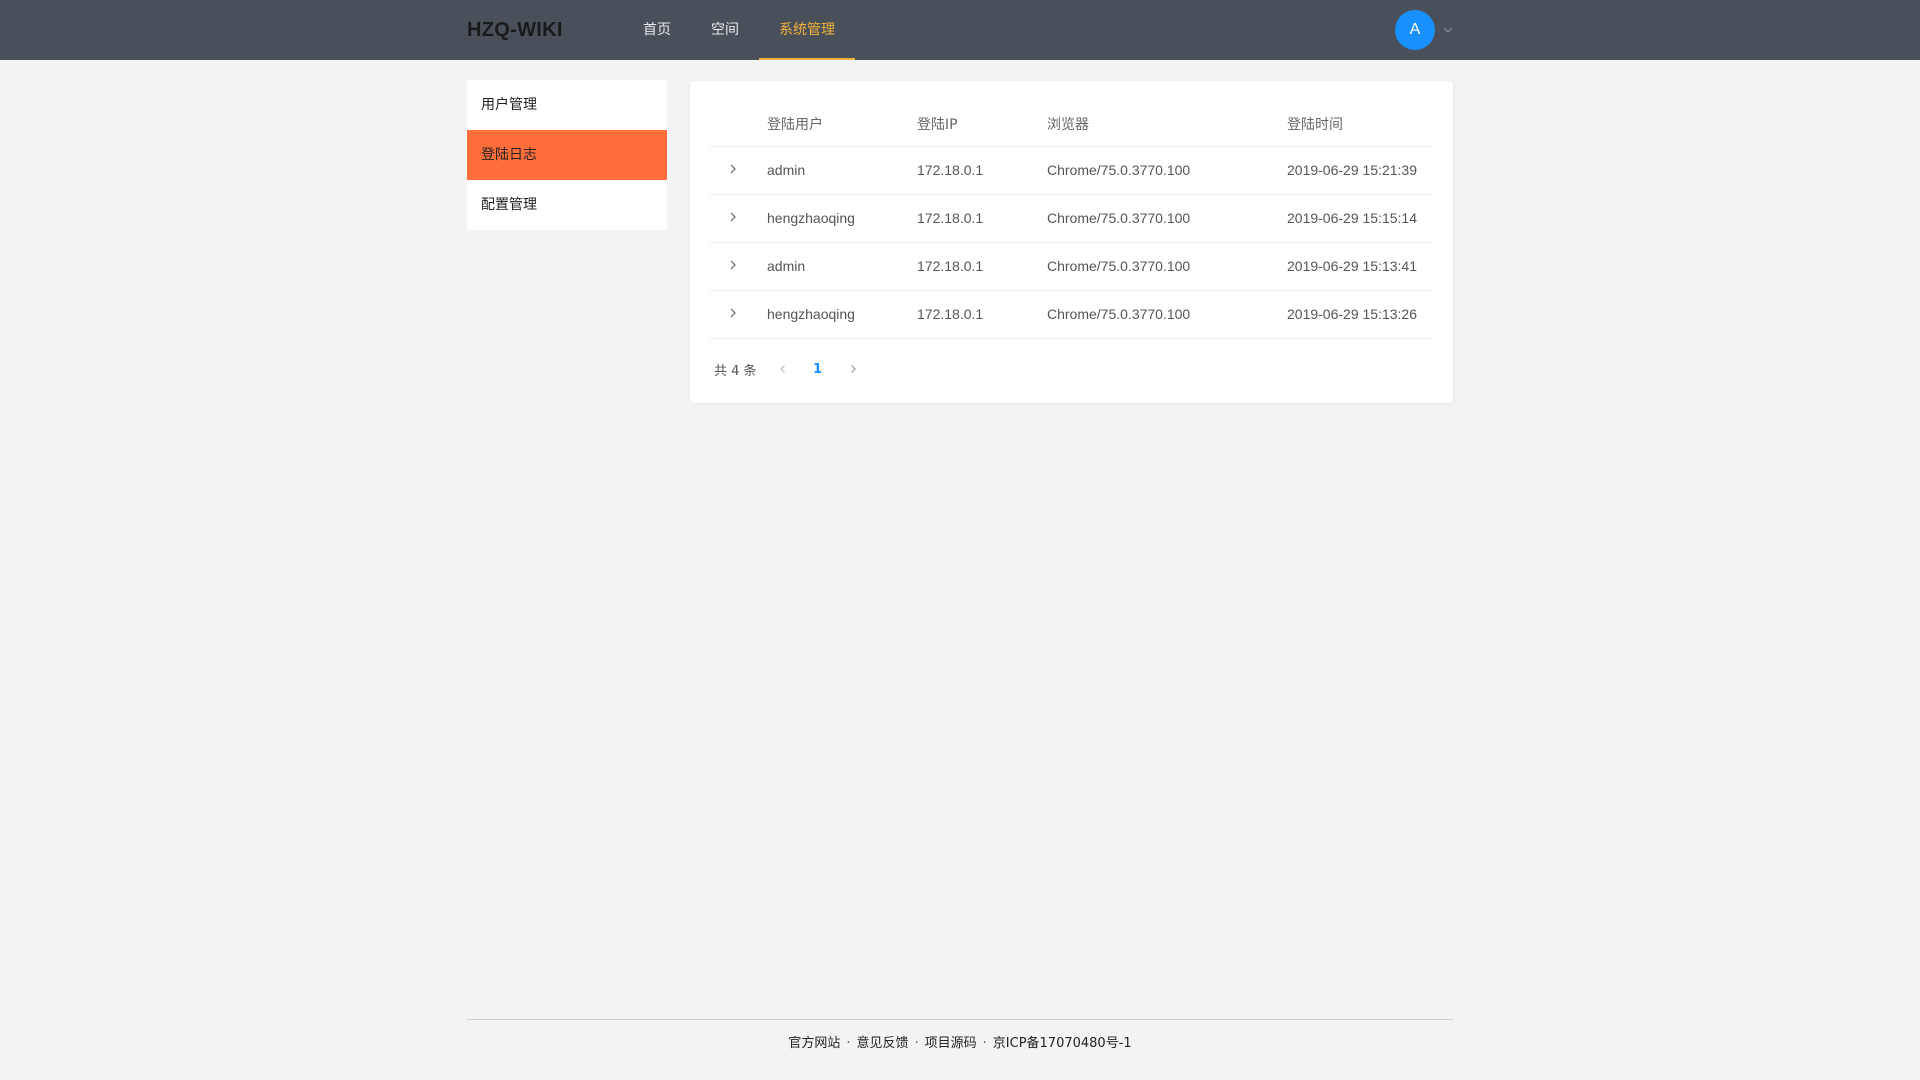 Image resolution: width=1920 pixels, height=1080 pixels. What do you see at coordinates (818, 369) in the screenshot?
I see `page-number-current: 1` at bounding box center [818, 369].